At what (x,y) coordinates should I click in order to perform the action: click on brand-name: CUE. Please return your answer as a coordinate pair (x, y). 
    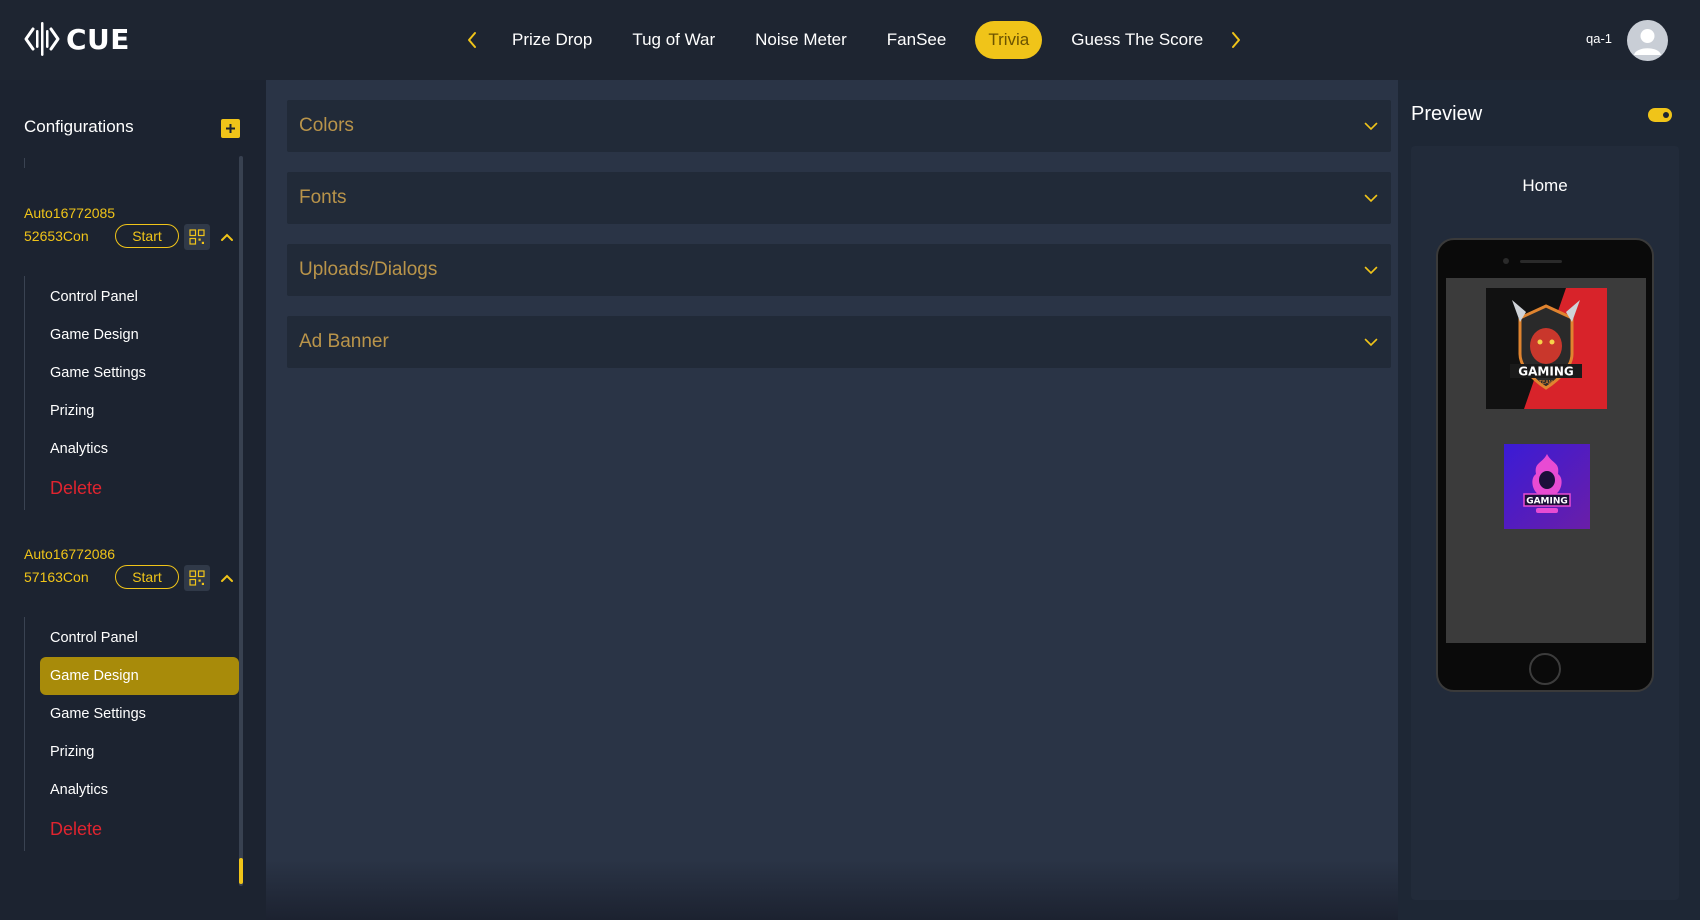
    Looking at the image, I should click on (98, 39).